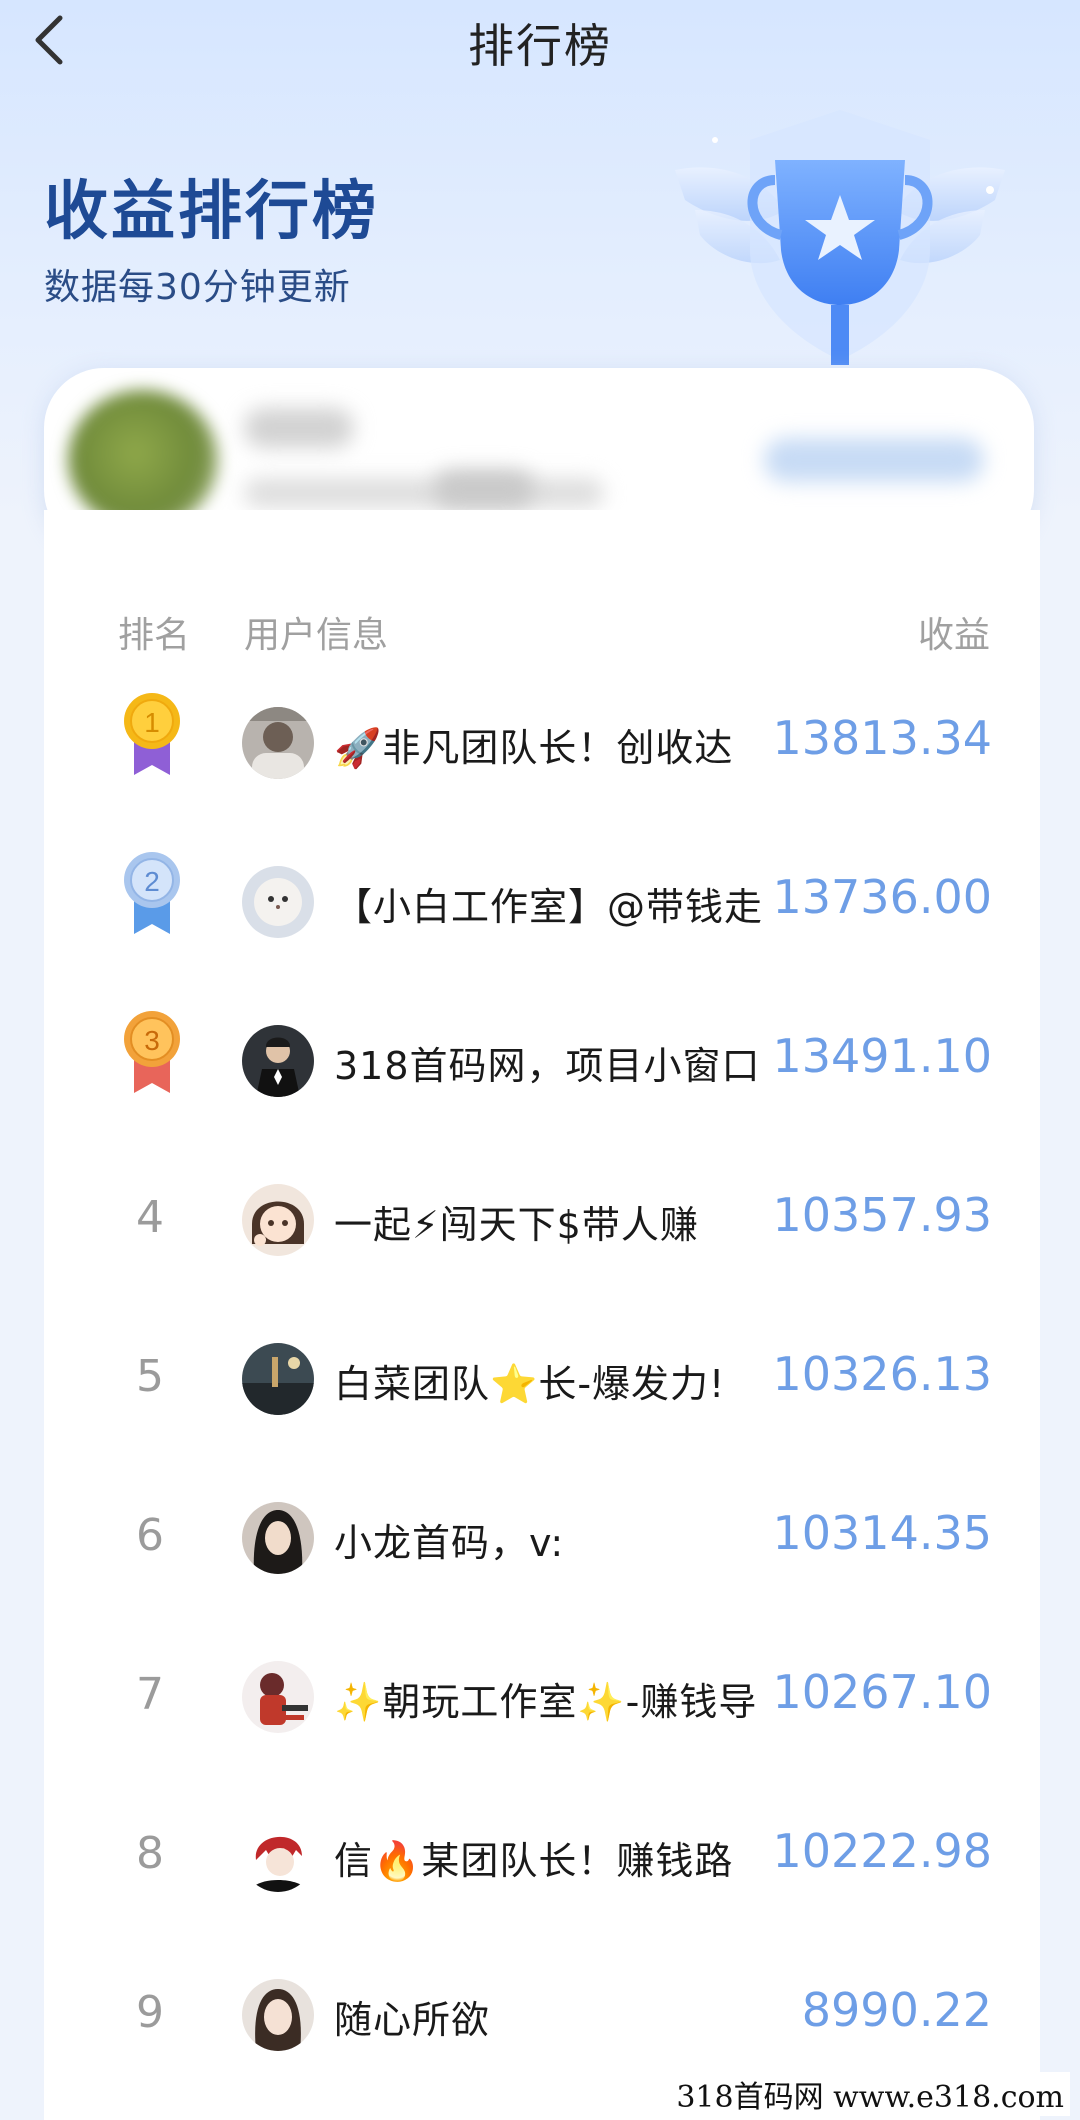  I want to click on rank-number: 8, so click(150, 1853).